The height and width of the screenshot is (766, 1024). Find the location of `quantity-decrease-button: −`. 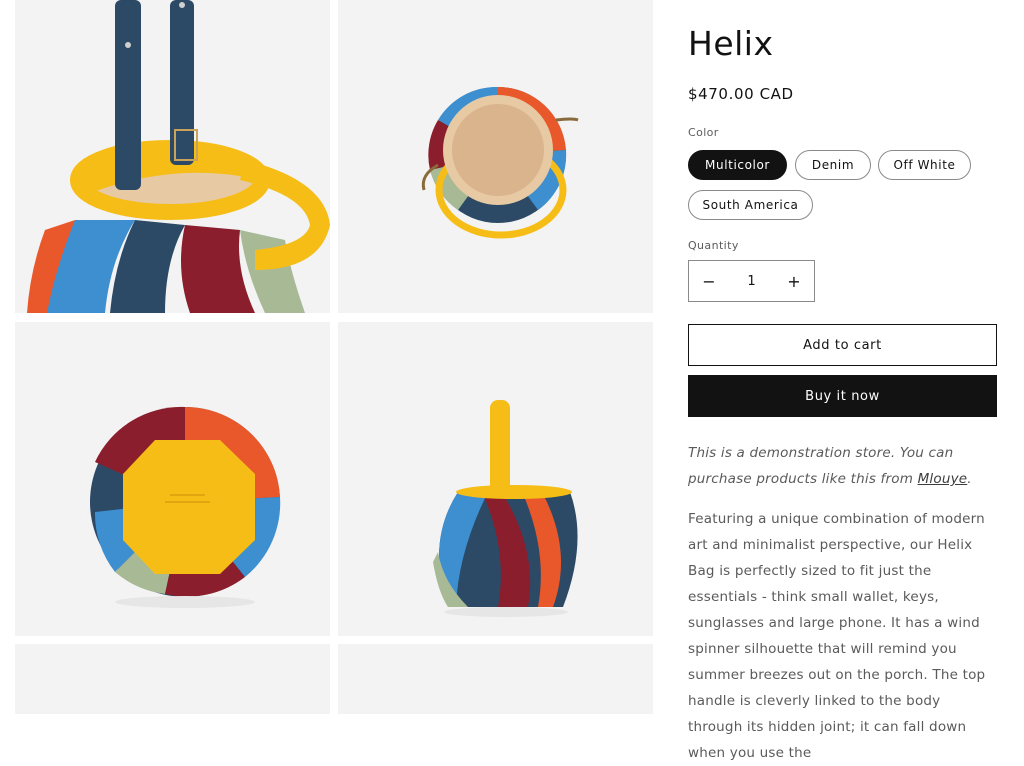

quantity-decrease-button: − is located at coordinates (709, 281).